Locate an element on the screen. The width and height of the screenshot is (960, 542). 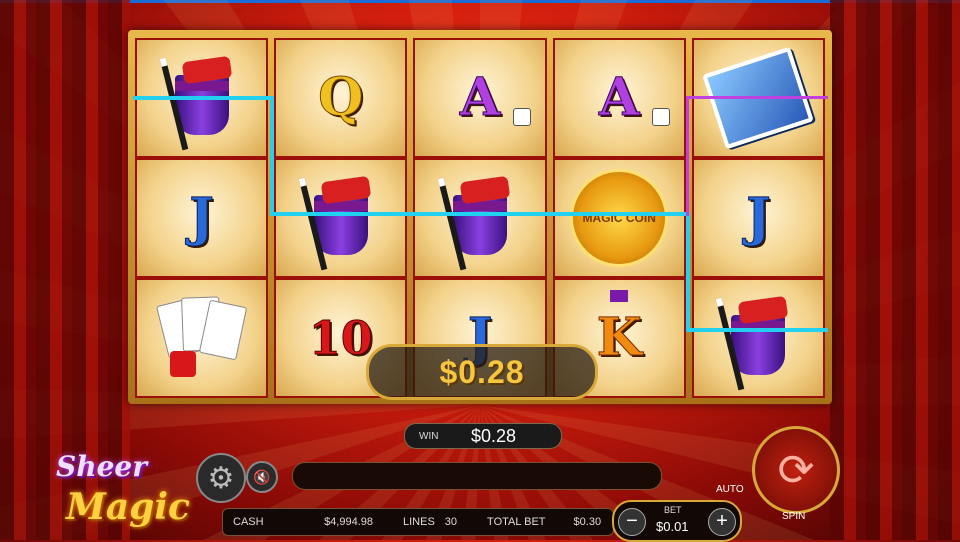
game-logo: Sheer Magic is located at coordinates (134, 492).